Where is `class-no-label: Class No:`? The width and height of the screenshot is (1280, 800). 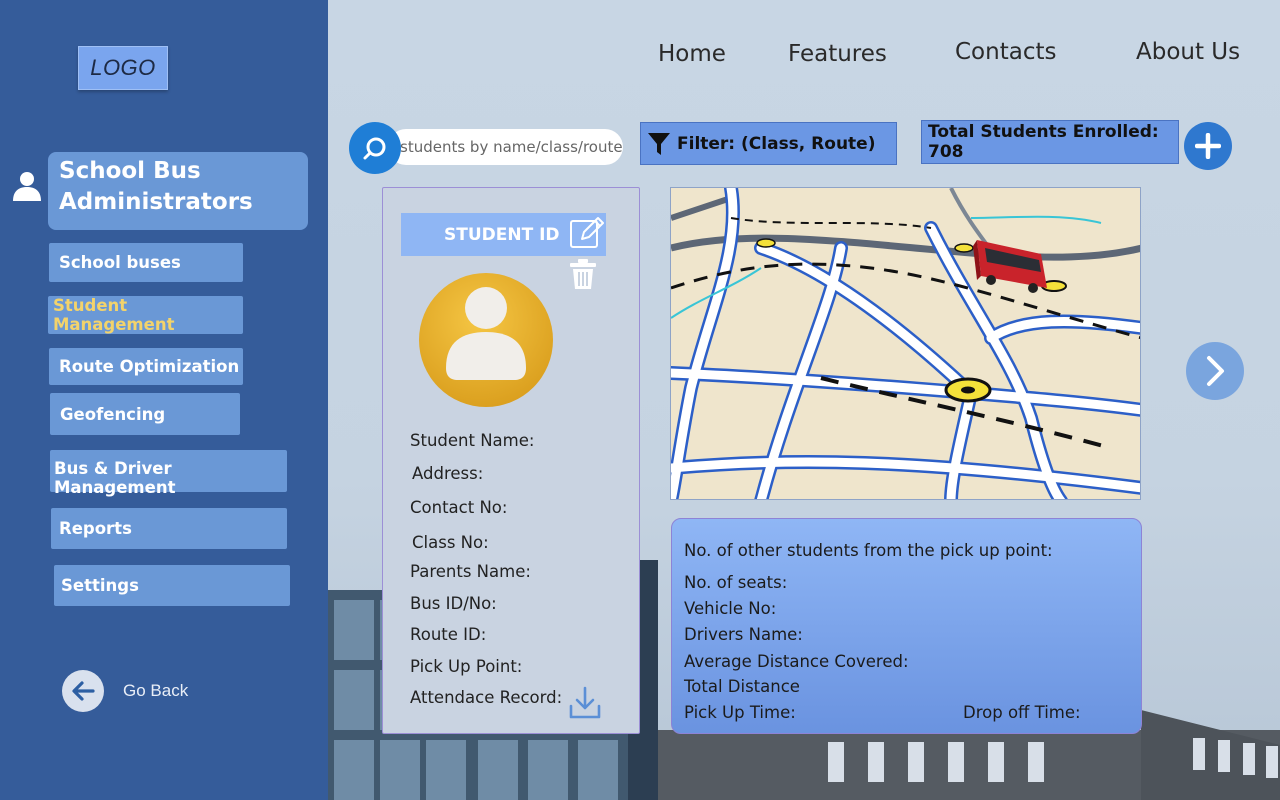
class-no-label: Class No: is located at coordinates (450, 542).